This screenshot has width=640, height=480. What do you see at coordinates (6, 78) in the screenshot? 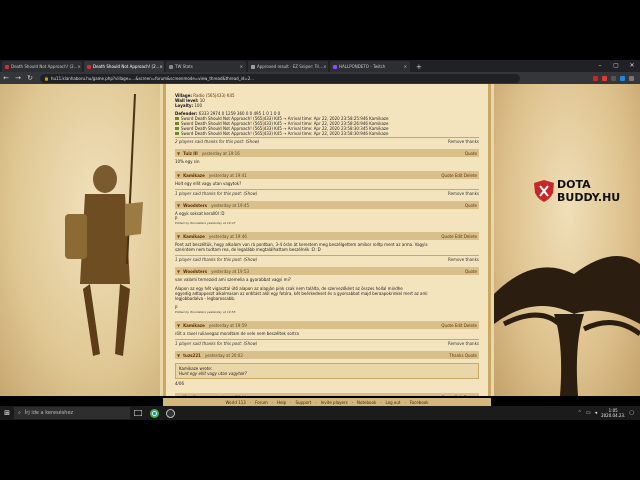
I see `back-button: ←` at bounding box center [6, 78].